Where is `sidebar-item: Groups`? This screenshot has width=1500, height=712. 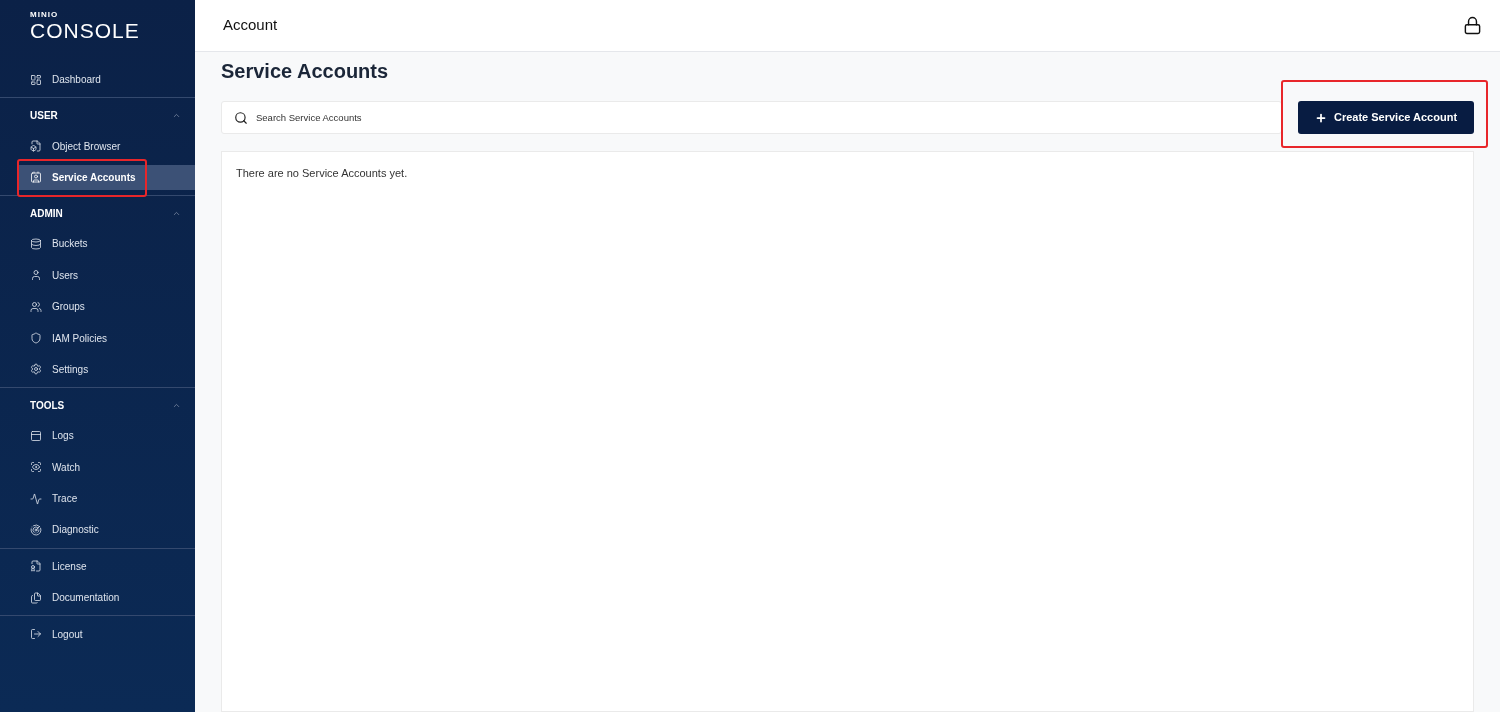 sidebar-item: Groups is located at coordinates (106, 306).